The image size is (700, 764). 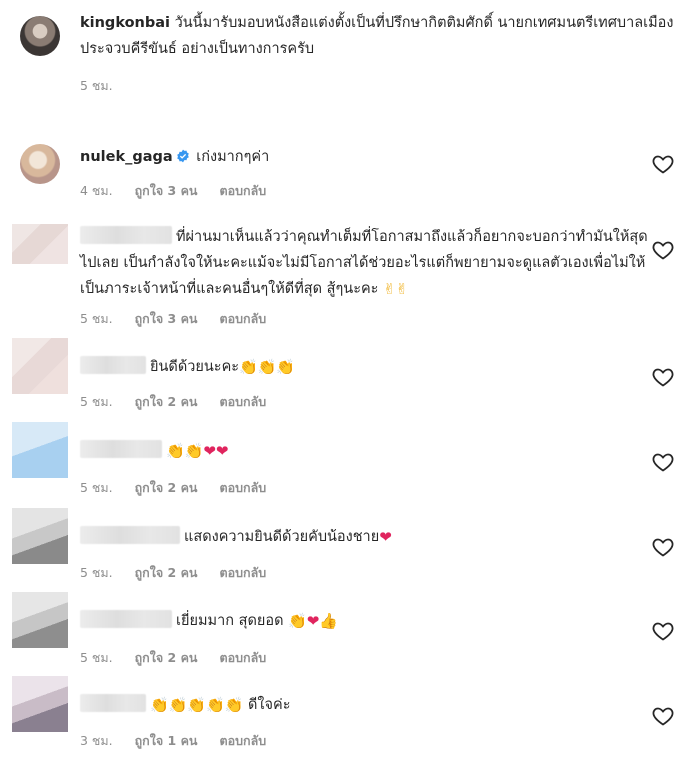 What do you see at coordinates (233, 157) in the screenshot?
I see `comment-body: เก่งมากๆค่า` at bounding box center [233, 157].